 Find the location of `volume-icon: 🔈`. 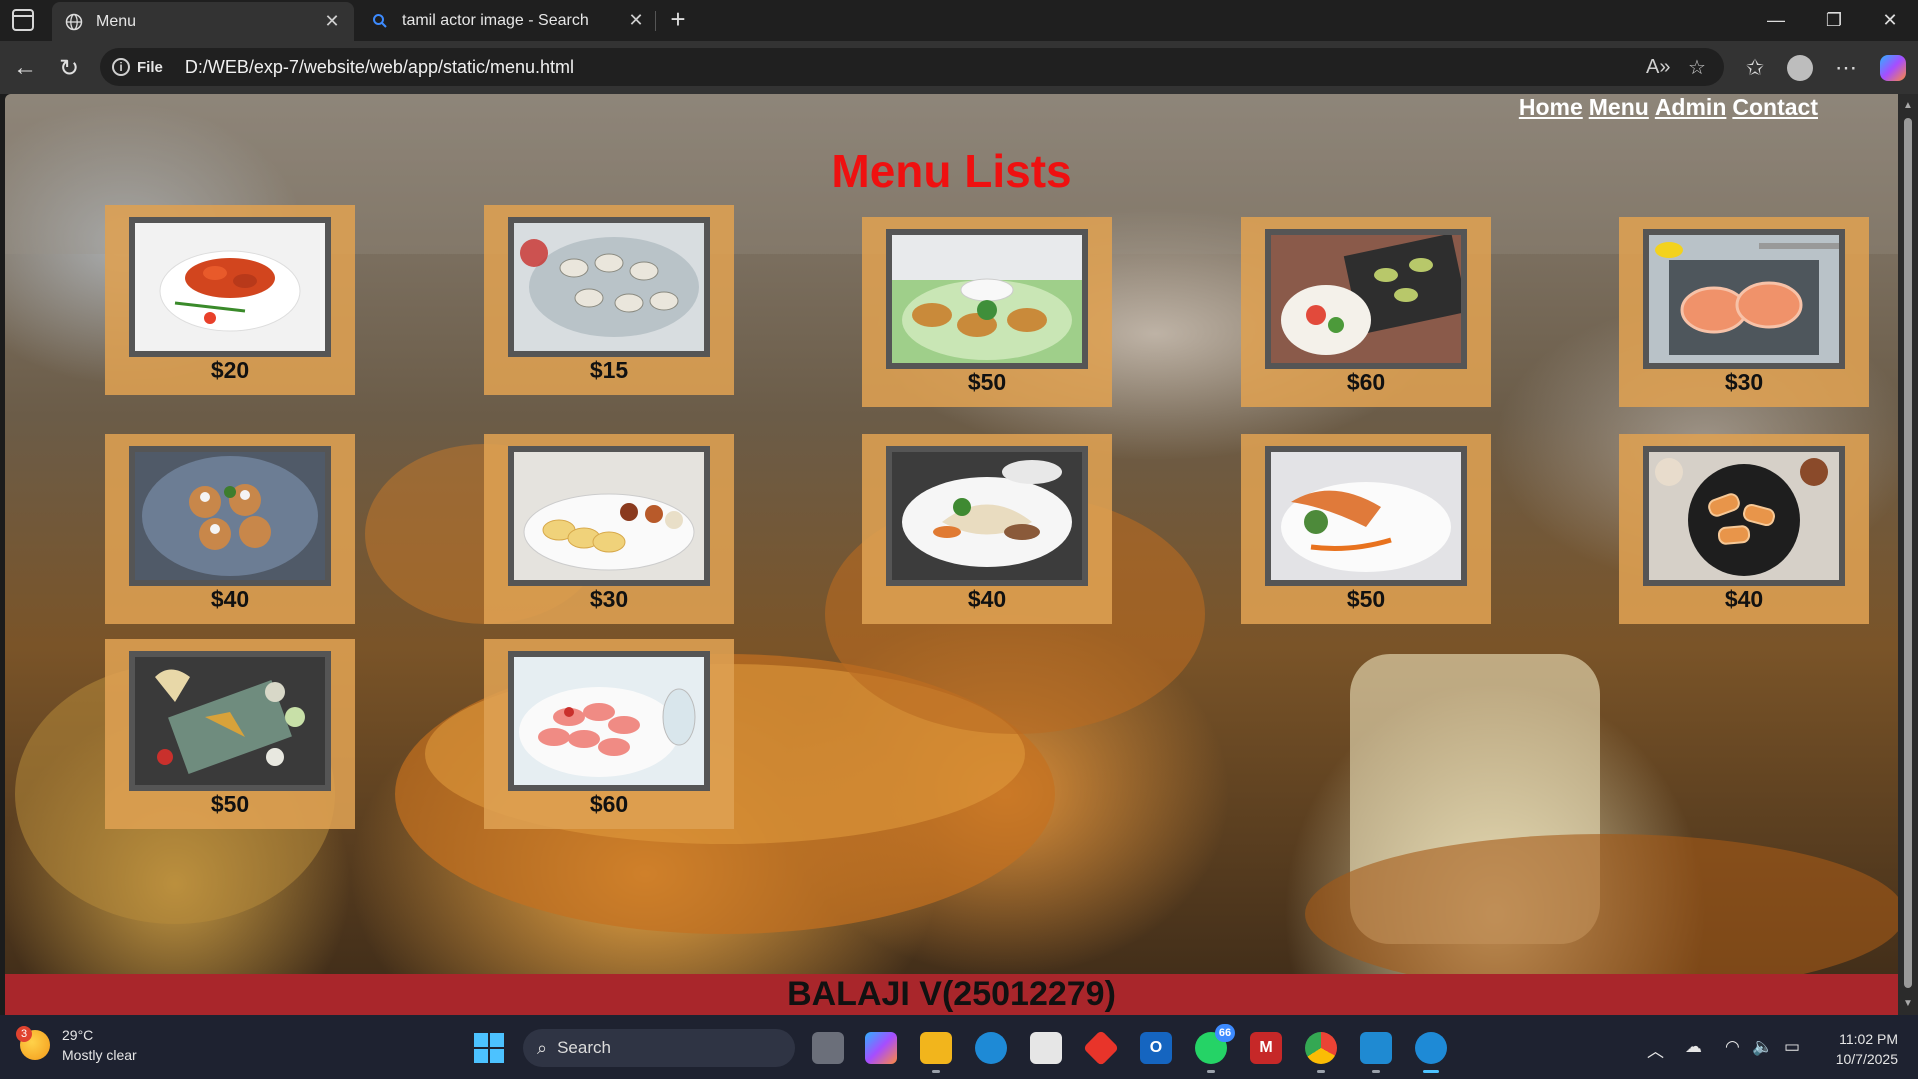

volume-icon: 🔈 is located at coordinates (1762, 1047).